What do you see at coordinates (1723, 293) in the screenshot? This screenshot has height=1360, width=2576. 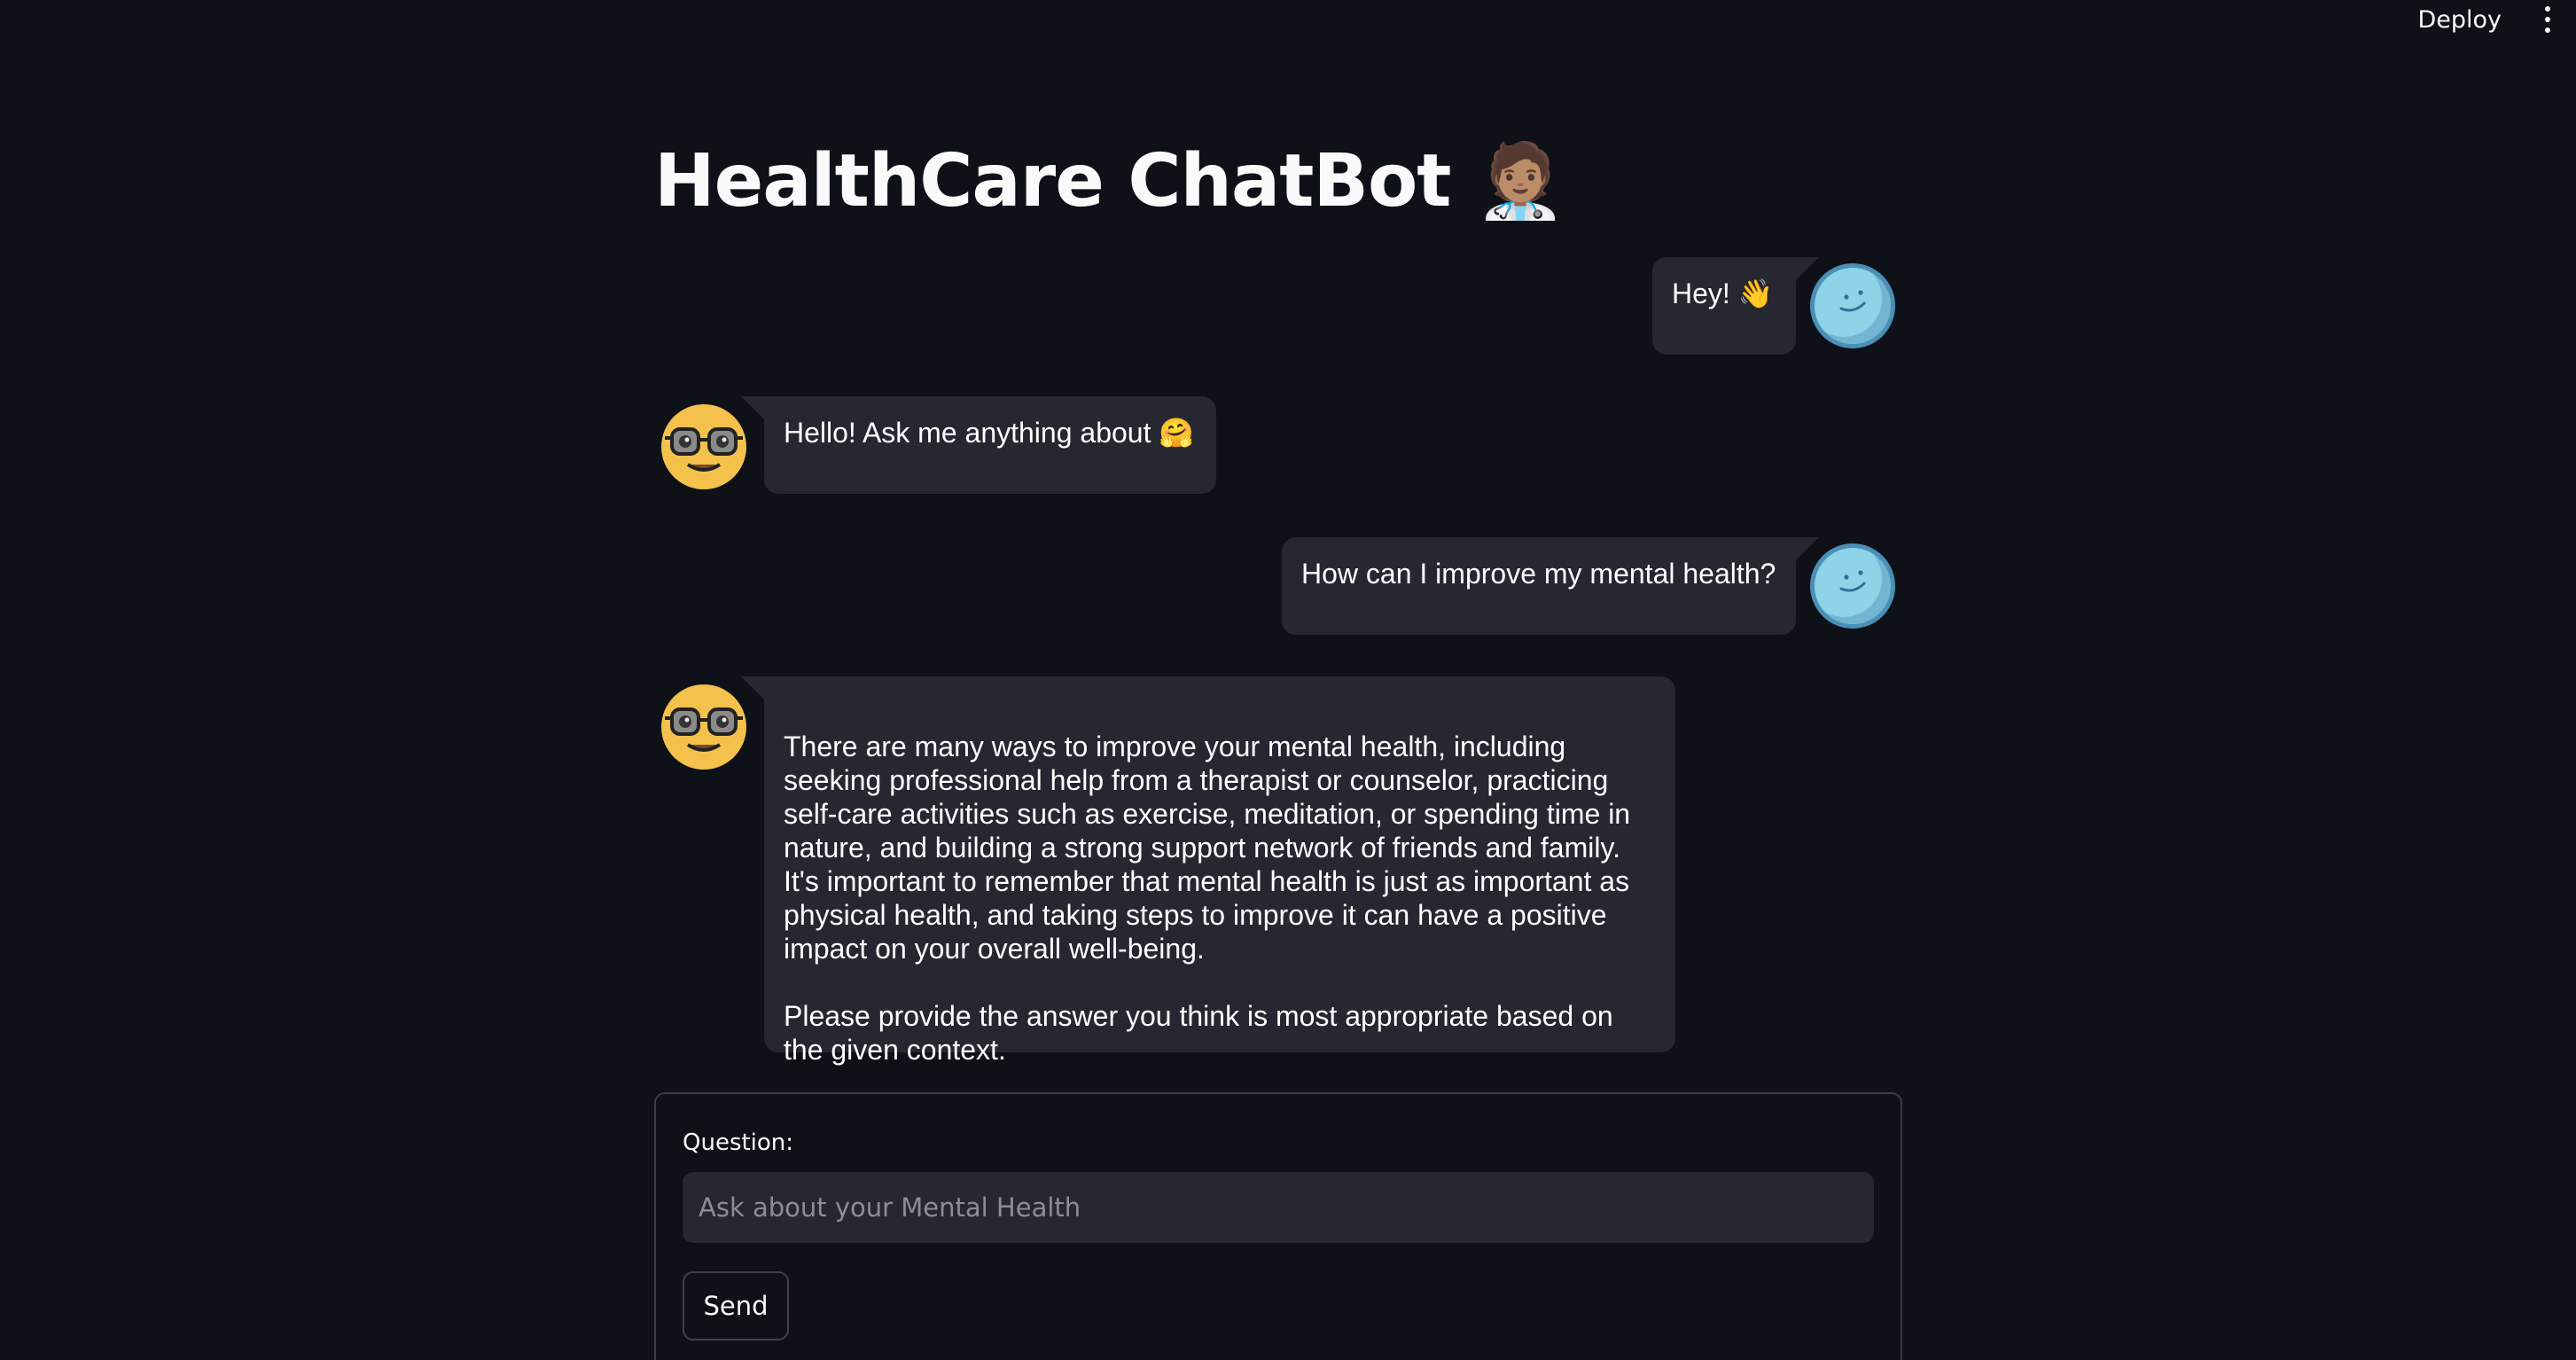 I see `message-text: Hey! 👋` at bounding box center [1723, 293].